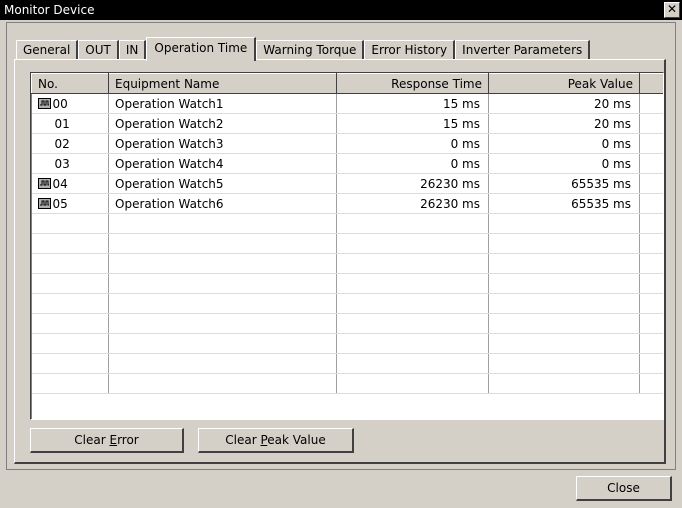  What do you see at coordinates (60, 203) in the screenshot?
I see `row-number: 05` at bounding box center [60, 203].